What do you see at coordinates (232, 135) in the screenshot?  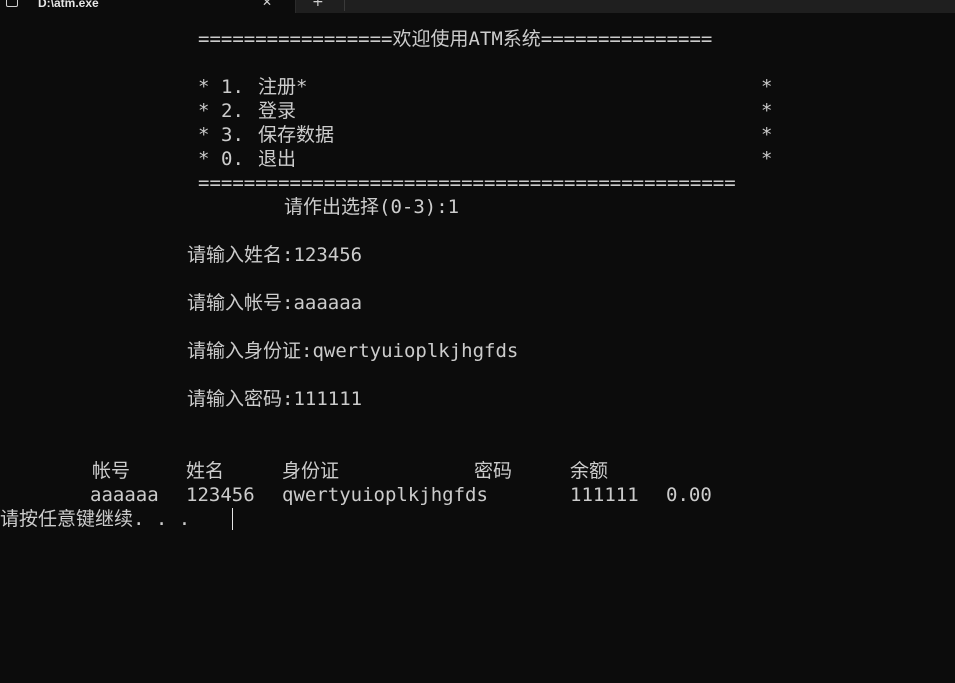 I see `menu-item-number: 3.` at bounding box center [232, 135].